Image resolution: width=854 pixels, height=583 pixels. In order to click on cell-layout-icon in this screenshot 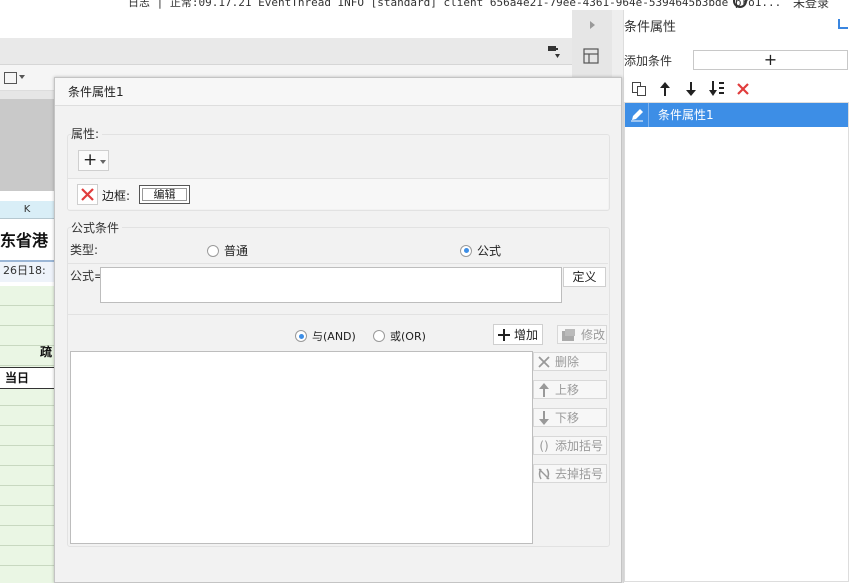, I will do `click(591, 56)`.